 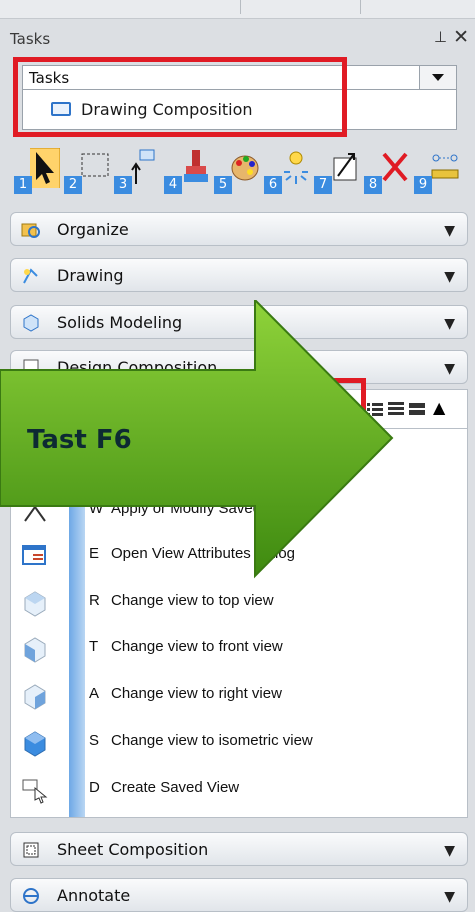 I want to click on tool-delete: 8, so click(x=386, y=172).